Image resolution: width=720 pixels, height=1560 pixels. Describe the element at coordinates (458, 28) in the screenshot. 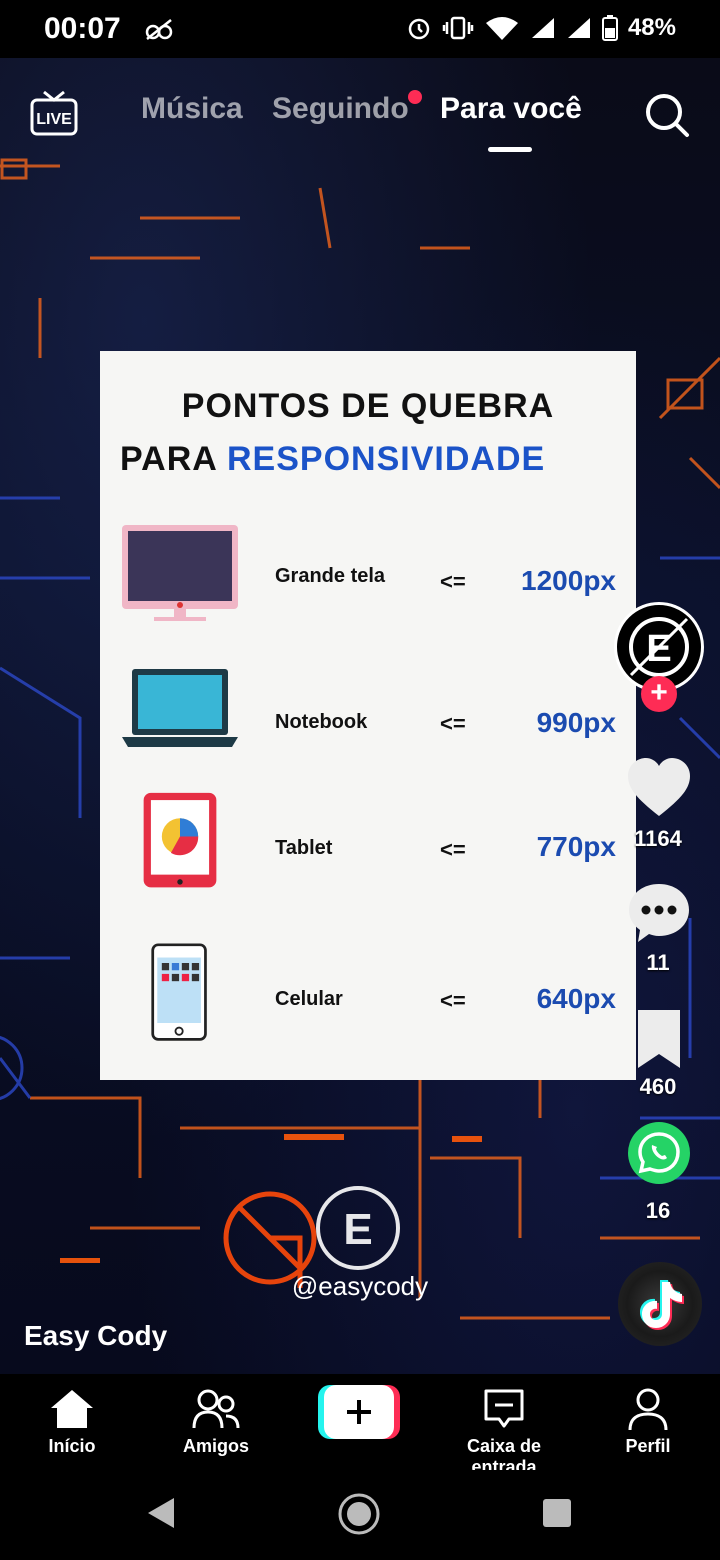

I see `vibrate-icon` at that location.